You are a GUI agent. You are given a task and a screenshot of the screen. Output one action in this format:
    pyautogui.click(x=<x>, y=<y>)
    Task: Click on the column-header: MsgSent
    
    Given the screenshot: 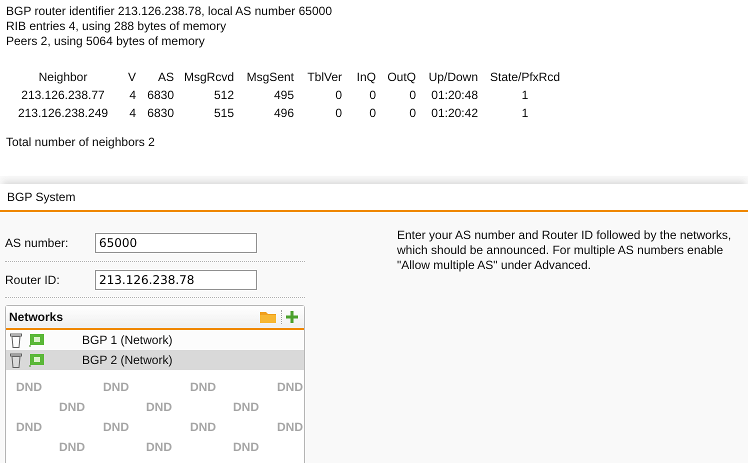 What is the action you would take?
    pyautogui.click(x=270, y=77)
    